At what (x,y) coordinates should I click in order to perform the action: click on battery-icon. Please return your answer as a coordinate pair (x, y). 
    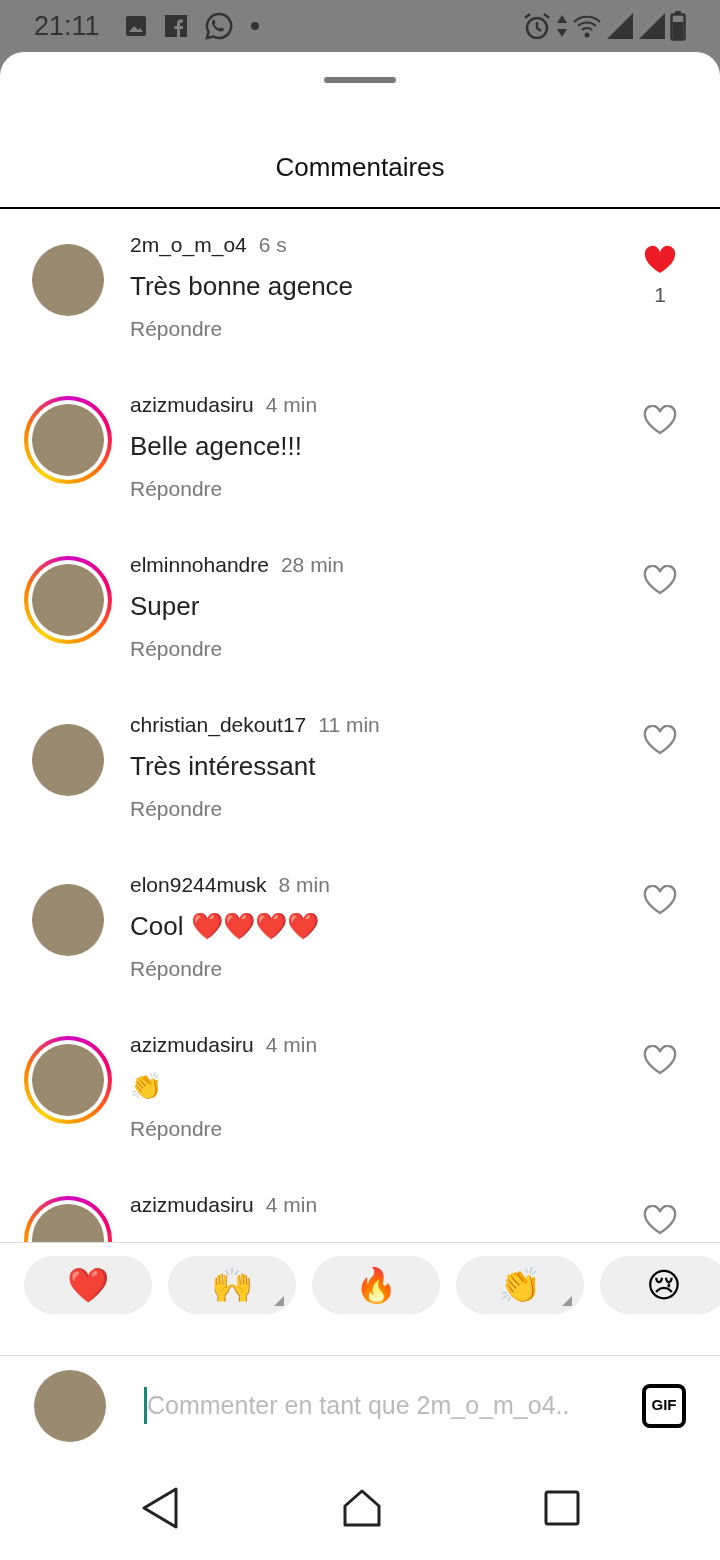
    Looking at the image, I should click on (678, 26).